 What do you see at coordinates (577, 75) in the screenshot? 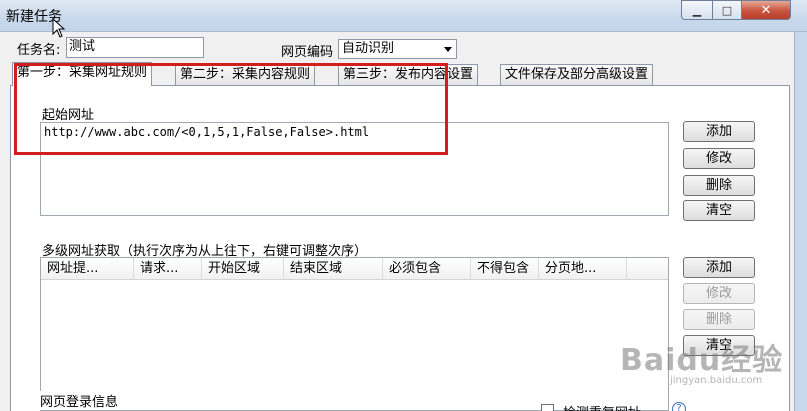
I see `tab-file-save-advanced: 文件保存及部分高级设置` at bounding box center [577, 75].